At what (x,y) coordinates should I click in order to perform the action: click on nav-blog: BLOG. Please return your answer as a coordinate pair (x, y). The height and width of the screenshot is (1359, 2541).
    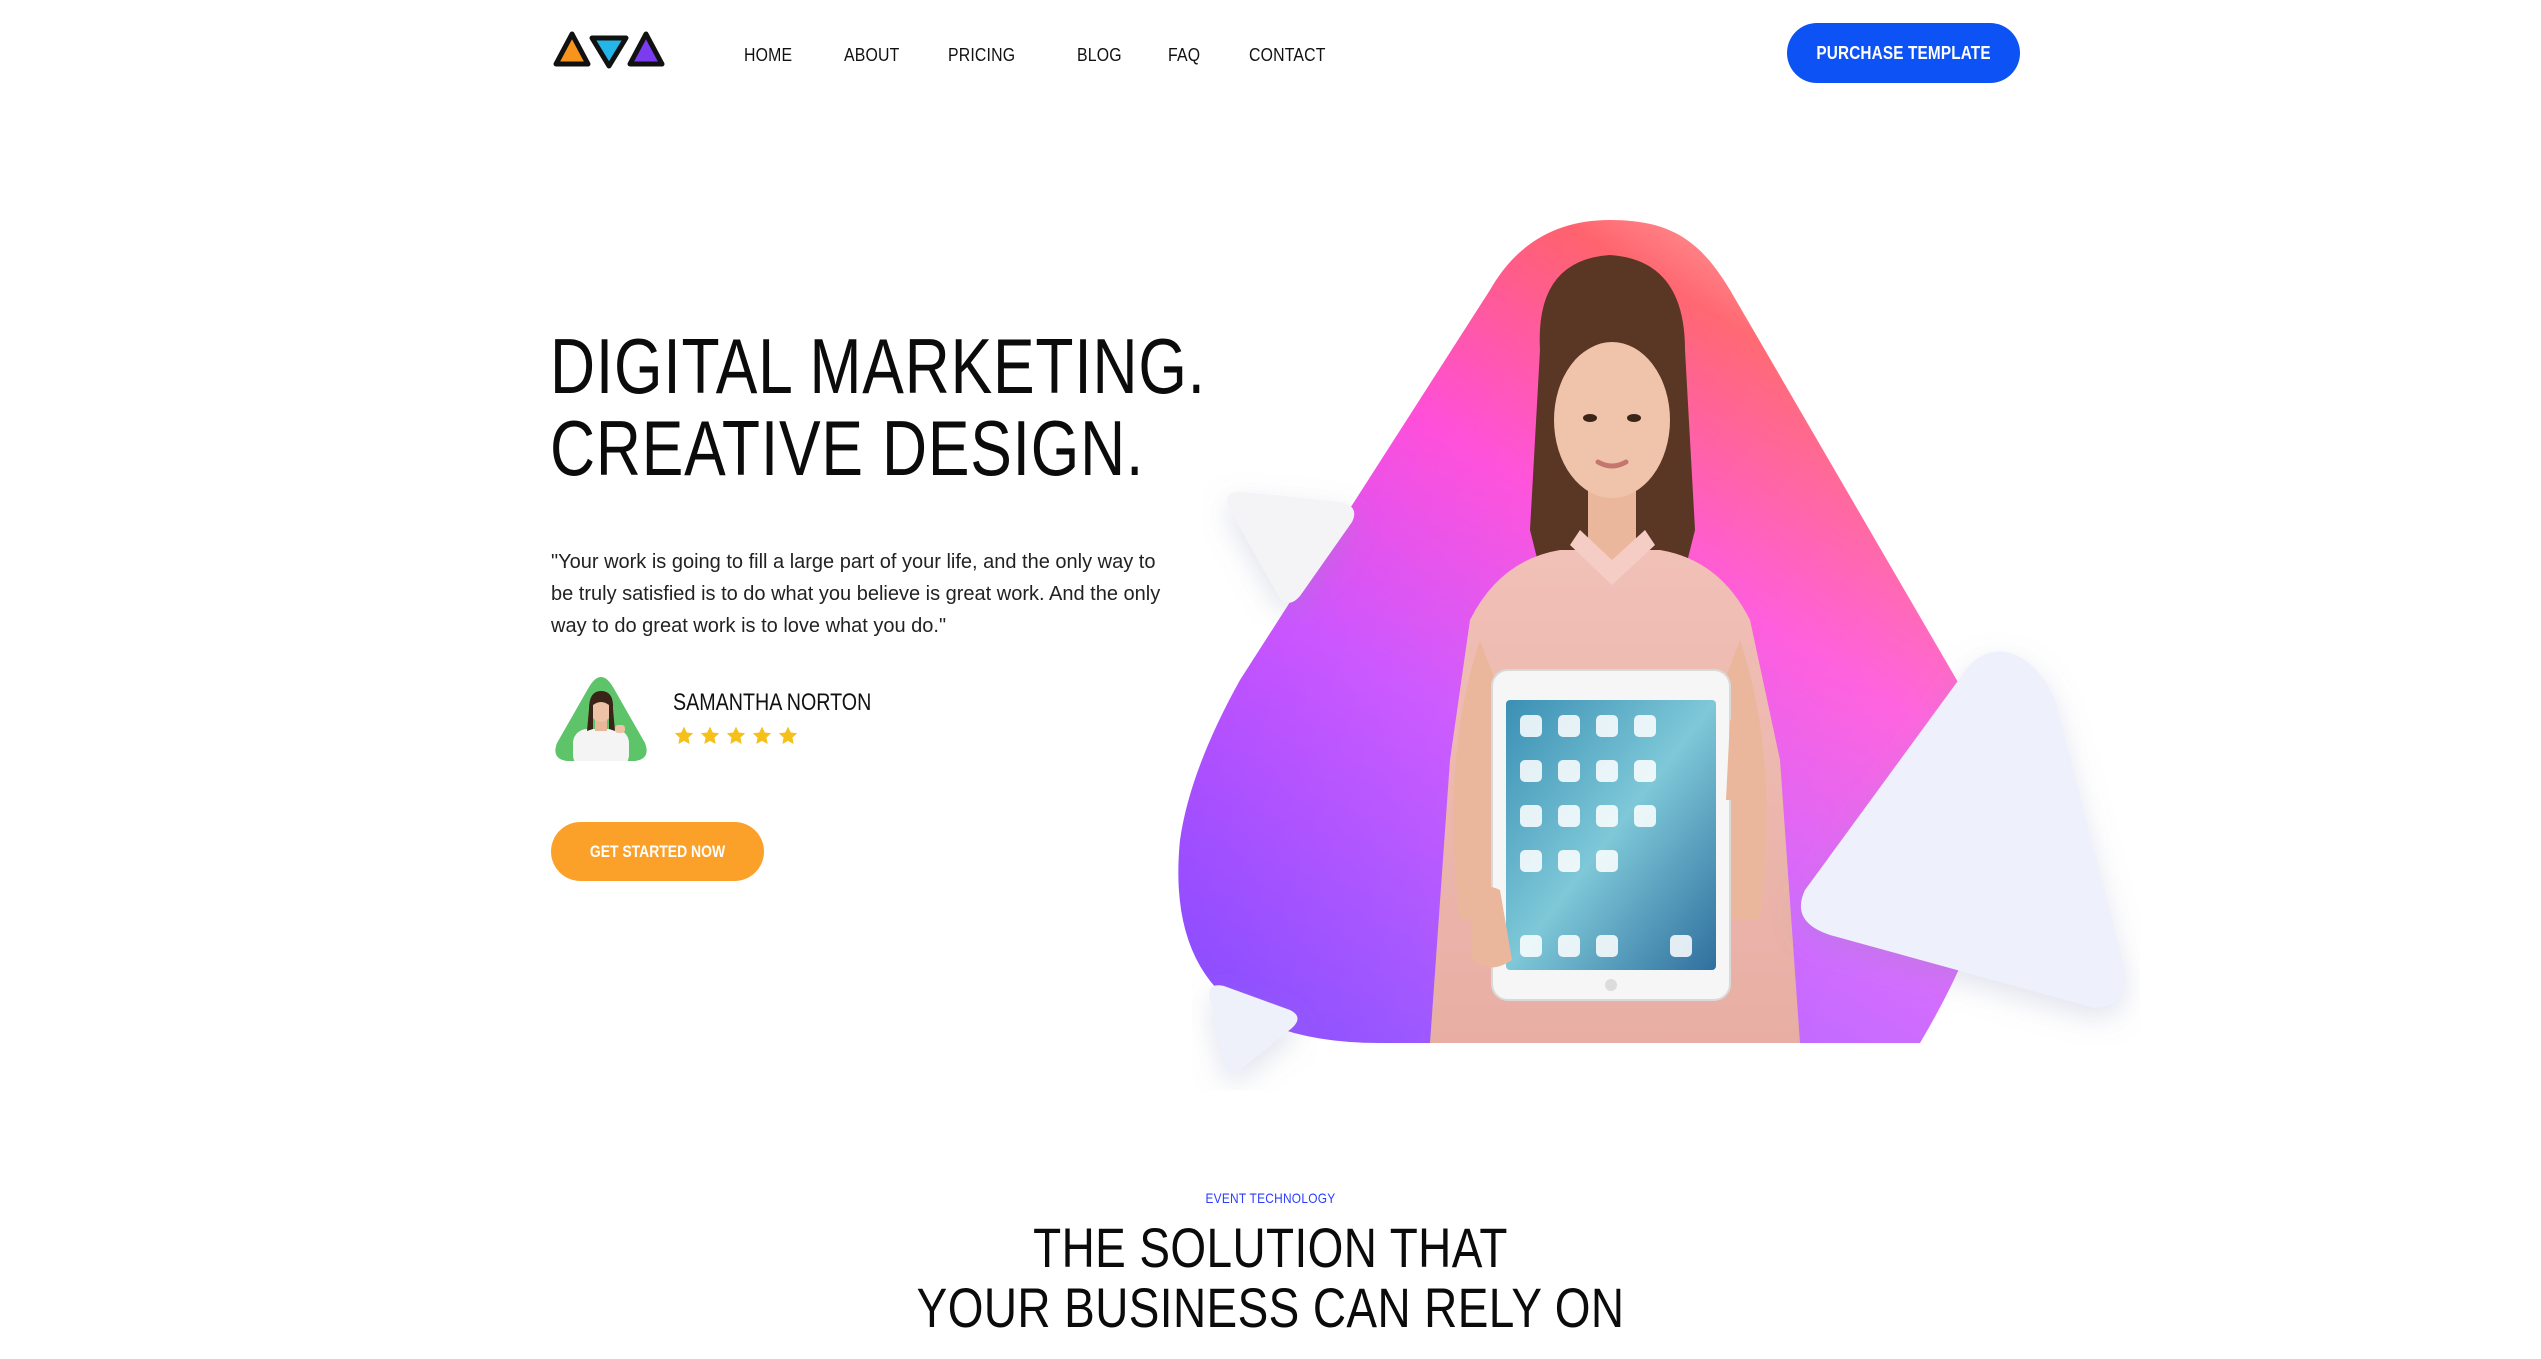
    Looking at the image, I should click on (1117, 55).